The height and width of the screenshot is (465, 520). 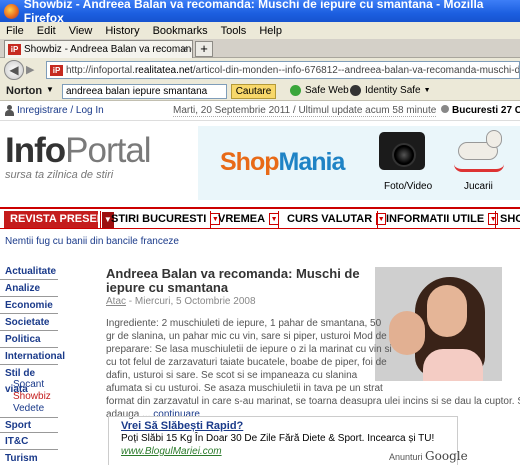 What do you see at coordinates (29, 340) in the screenshot?
I see `sidebar-item-politica: Politica` at bounding box center [29, 340].